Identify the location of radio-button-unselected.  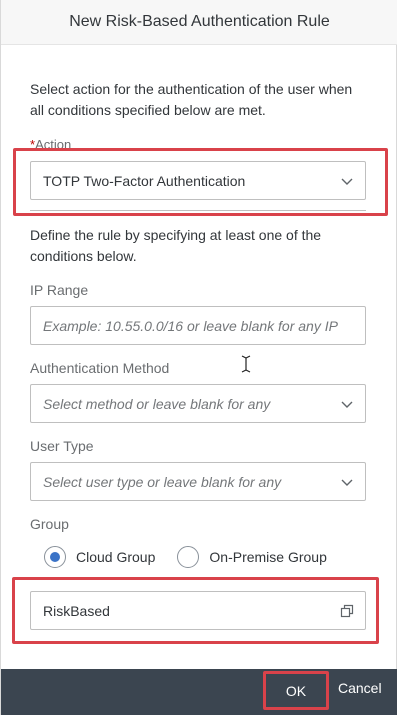
(188, 557).